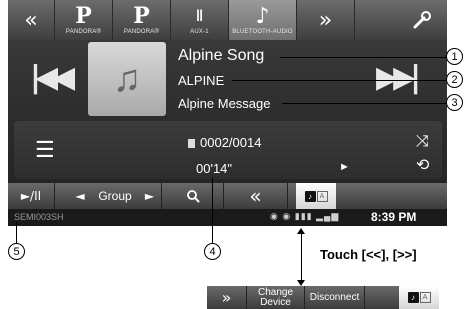 The height and width of the screenshot is (309, 469). Describe the element at coordinates (199, 15) in the screenshot. I see `aux-icon: ǁ` at that location.